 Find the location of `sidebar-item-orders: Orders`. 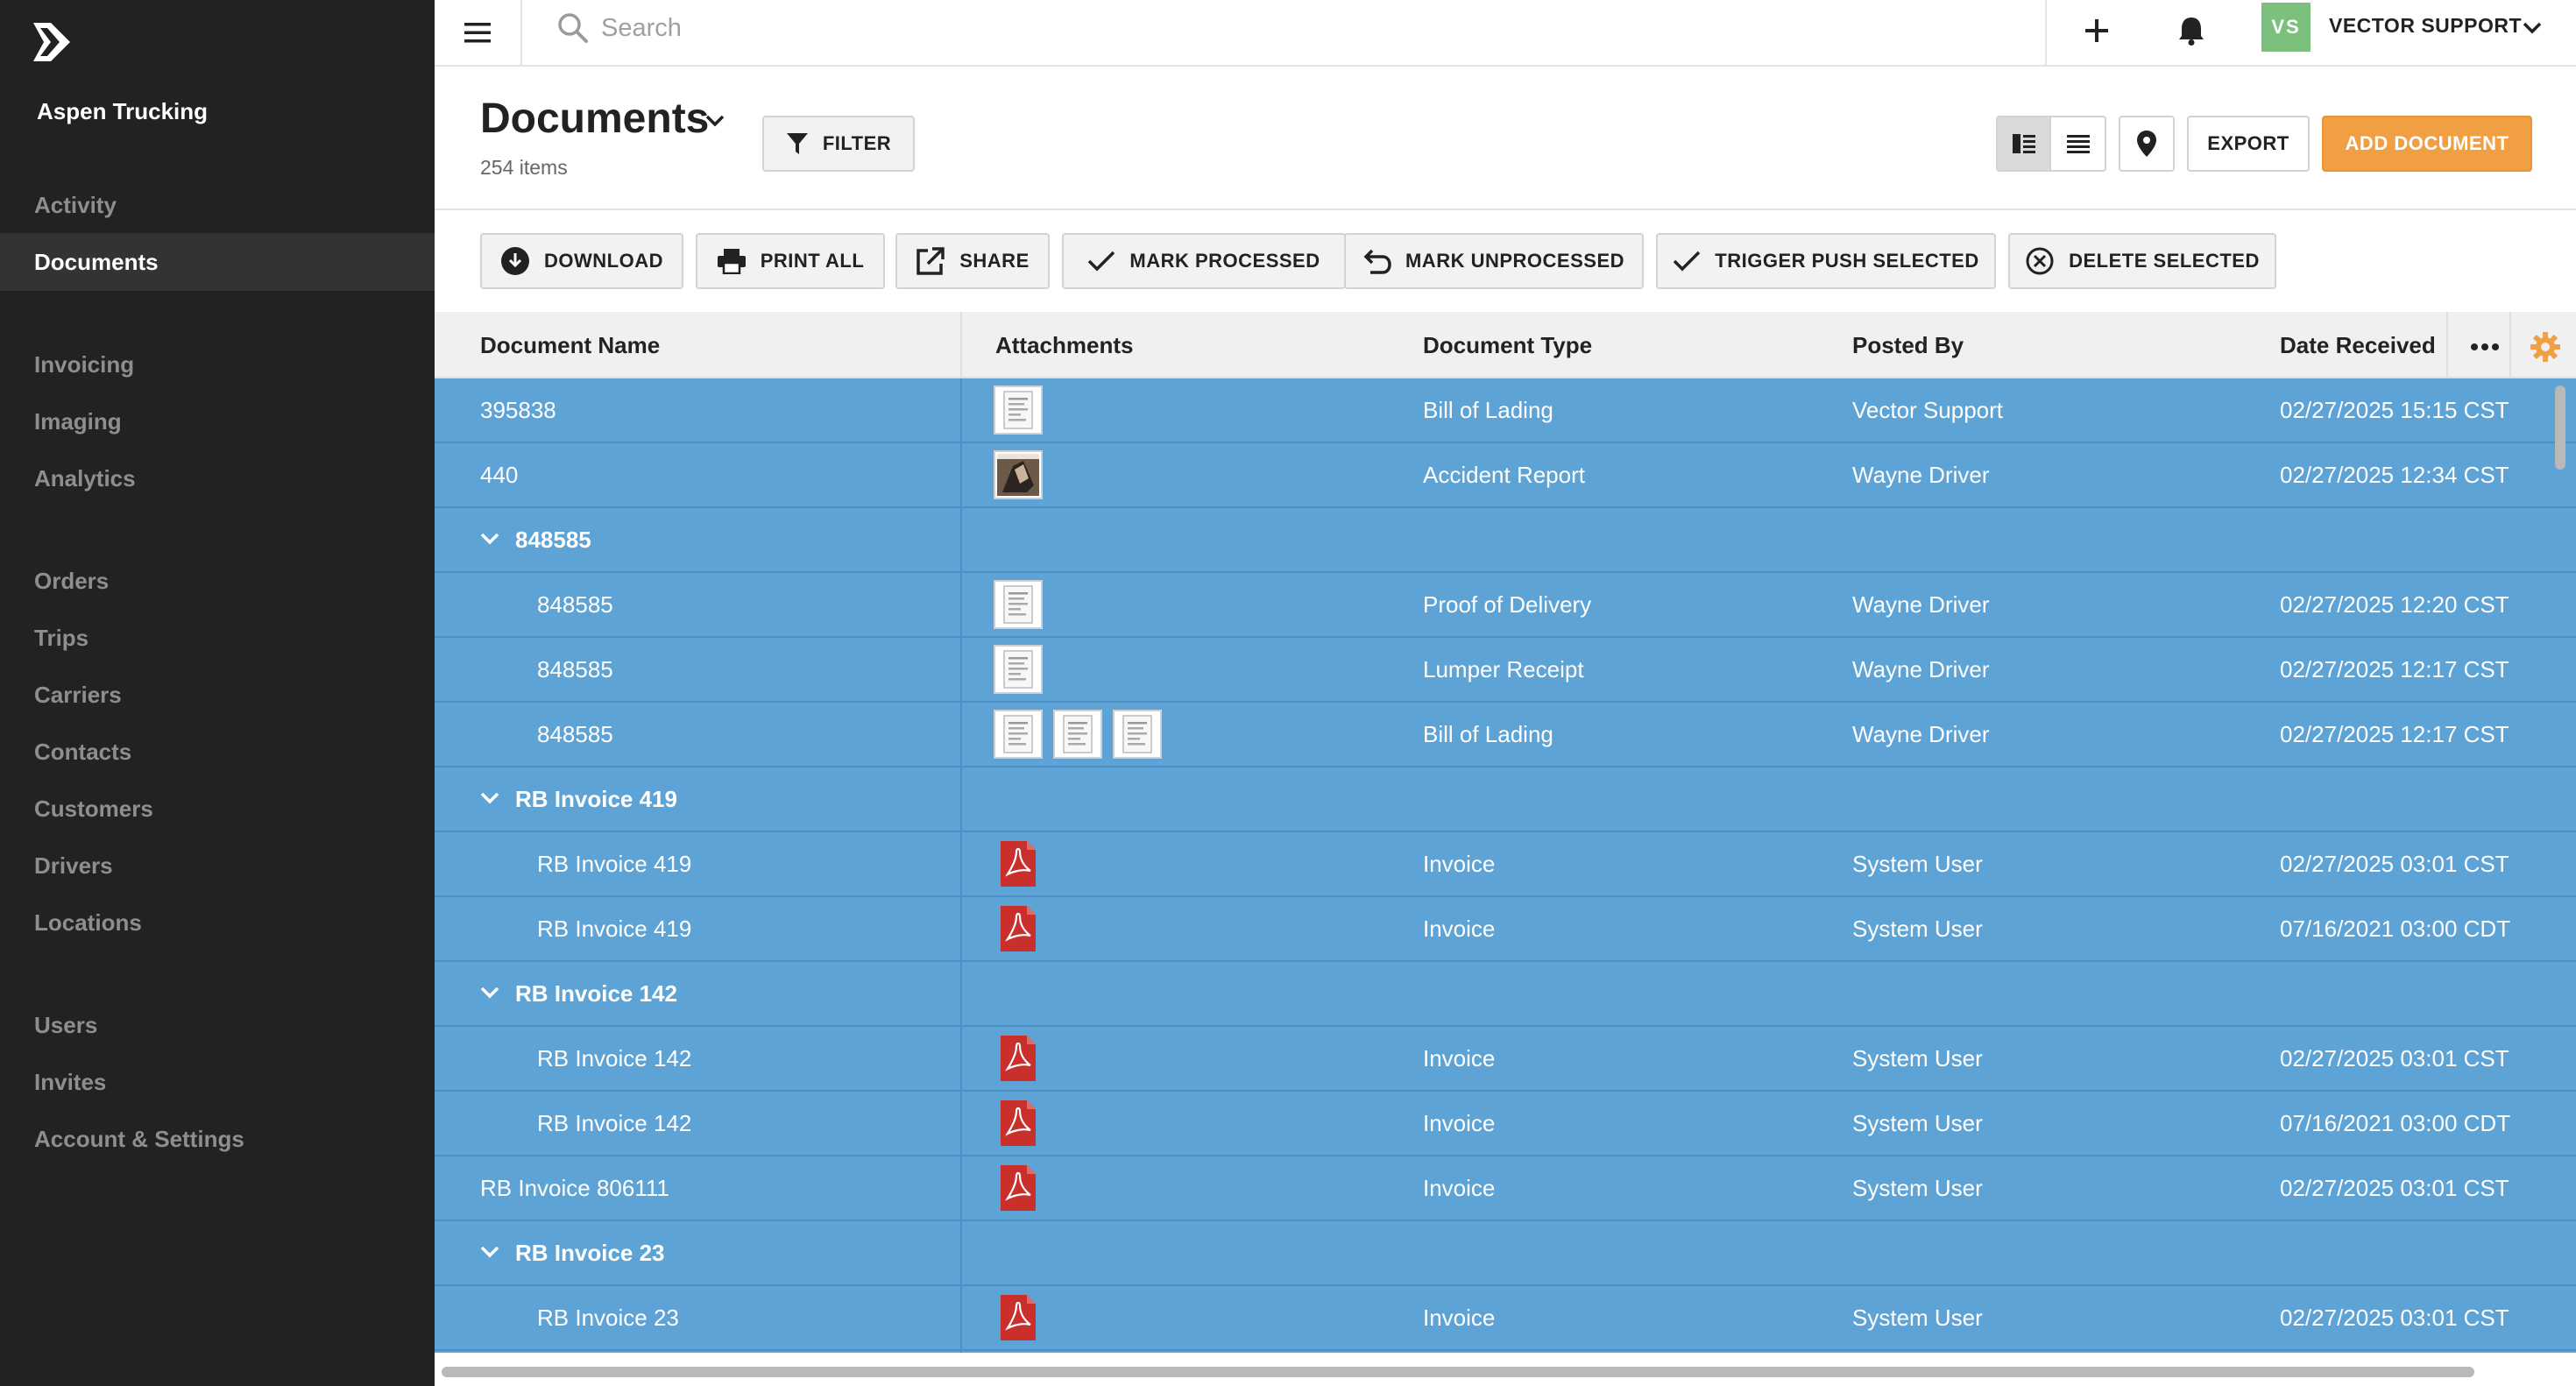

sidebar-item-orders: Orders is located at coordinates (217, 581).